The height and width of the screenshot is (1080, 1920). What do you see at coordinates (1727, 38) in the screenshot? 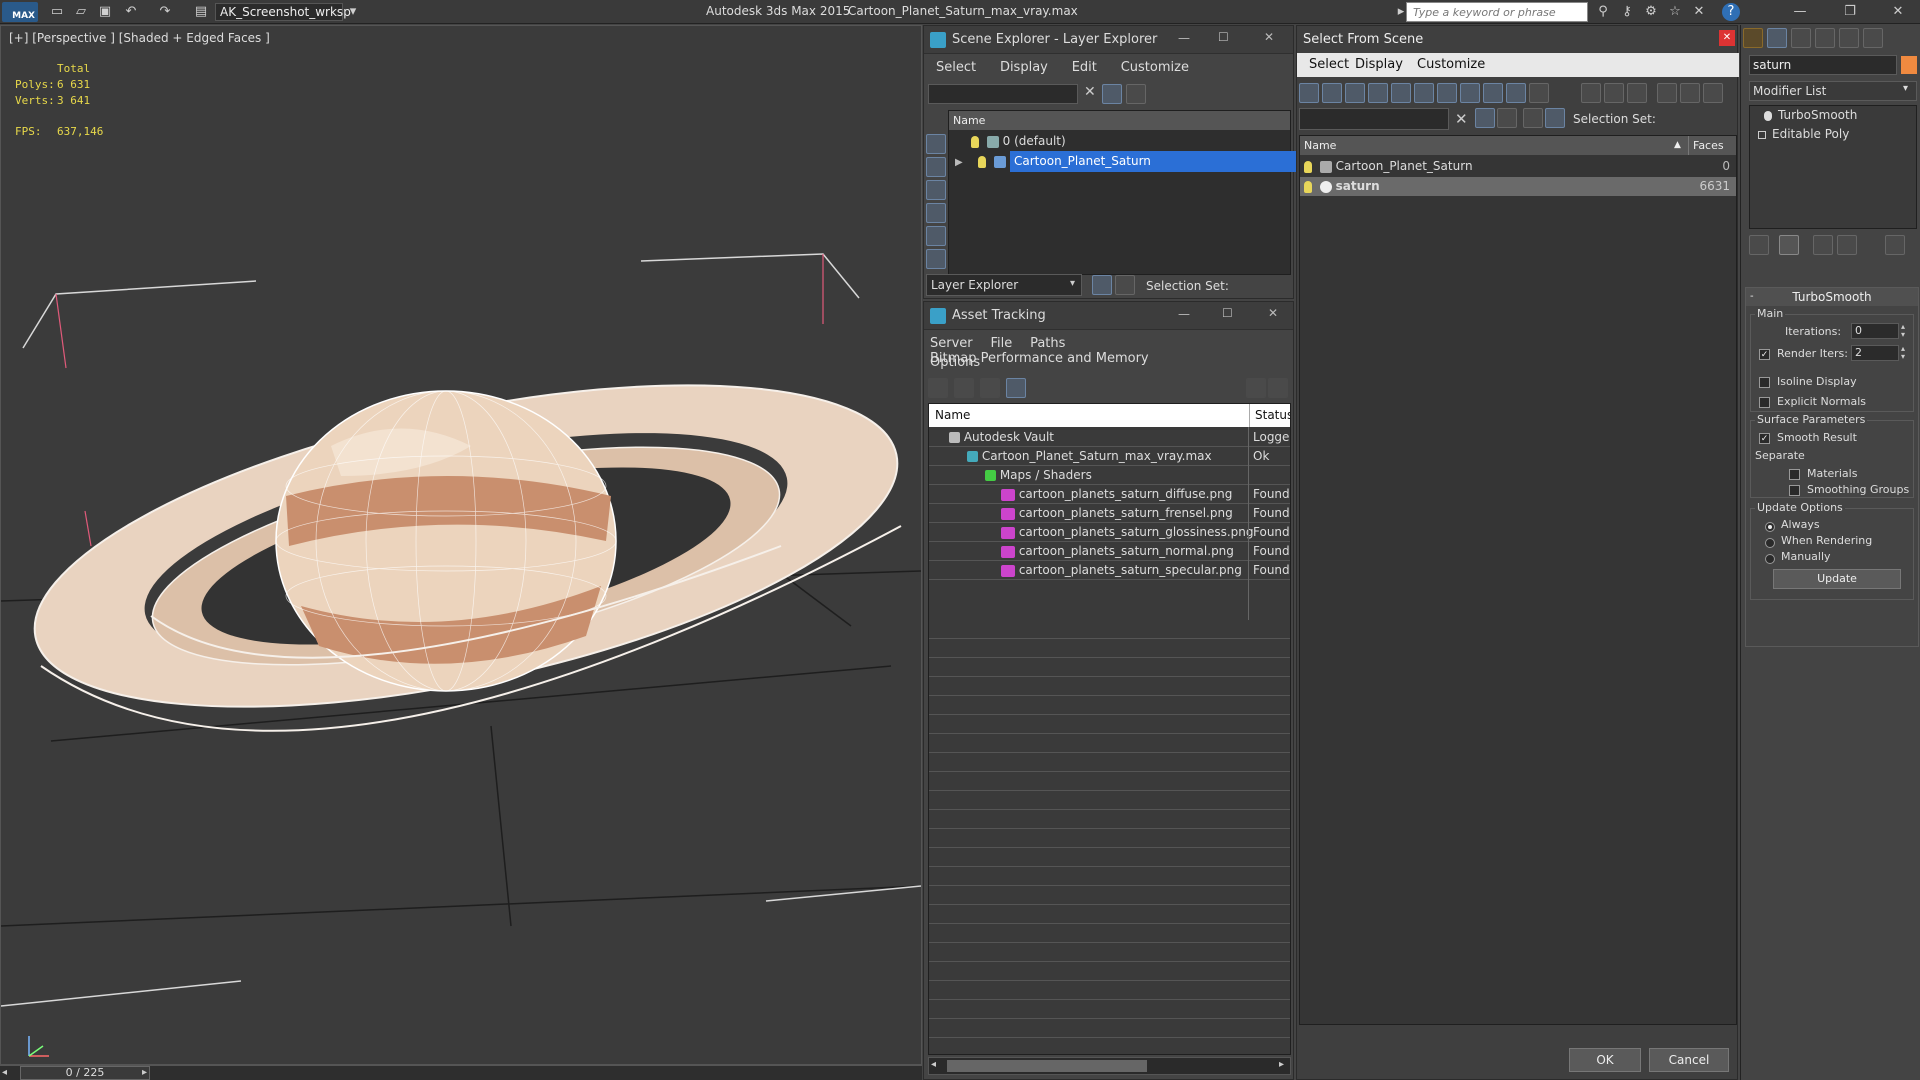
I see `select-from-scene-close-icon: ✕` at bounding box center [1727, 38].